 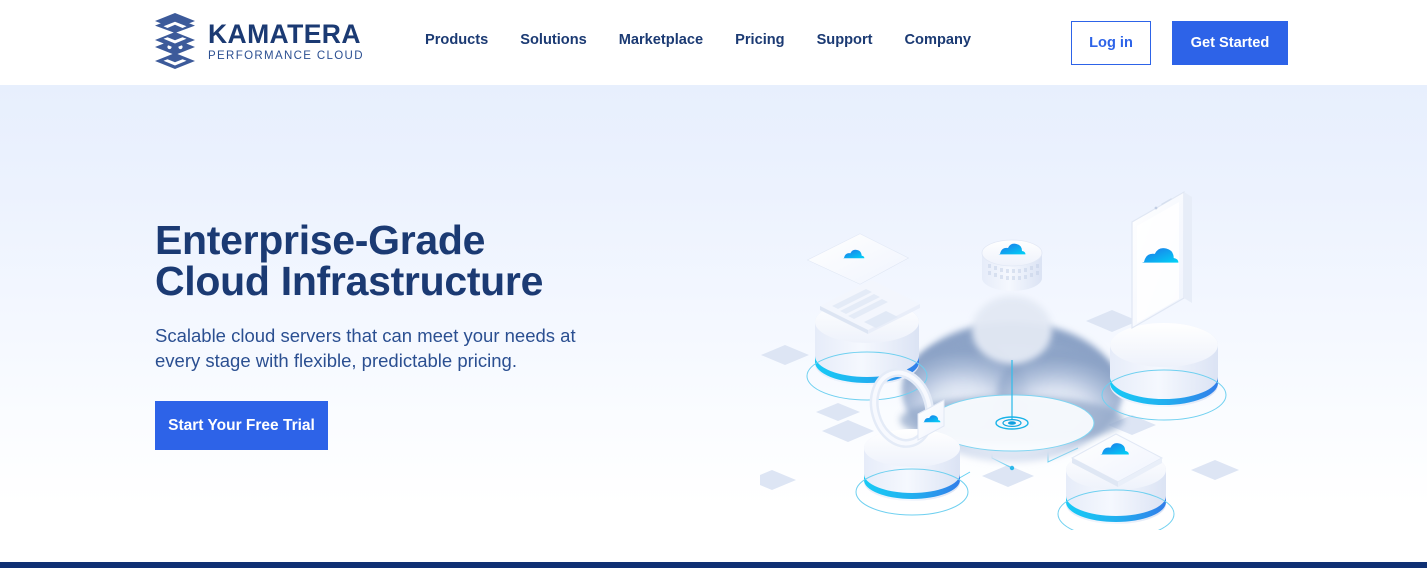 I want to click on brand-wordmark: KAMATERA PERFORMANCE CLOUD, so click(x=286, y=41).